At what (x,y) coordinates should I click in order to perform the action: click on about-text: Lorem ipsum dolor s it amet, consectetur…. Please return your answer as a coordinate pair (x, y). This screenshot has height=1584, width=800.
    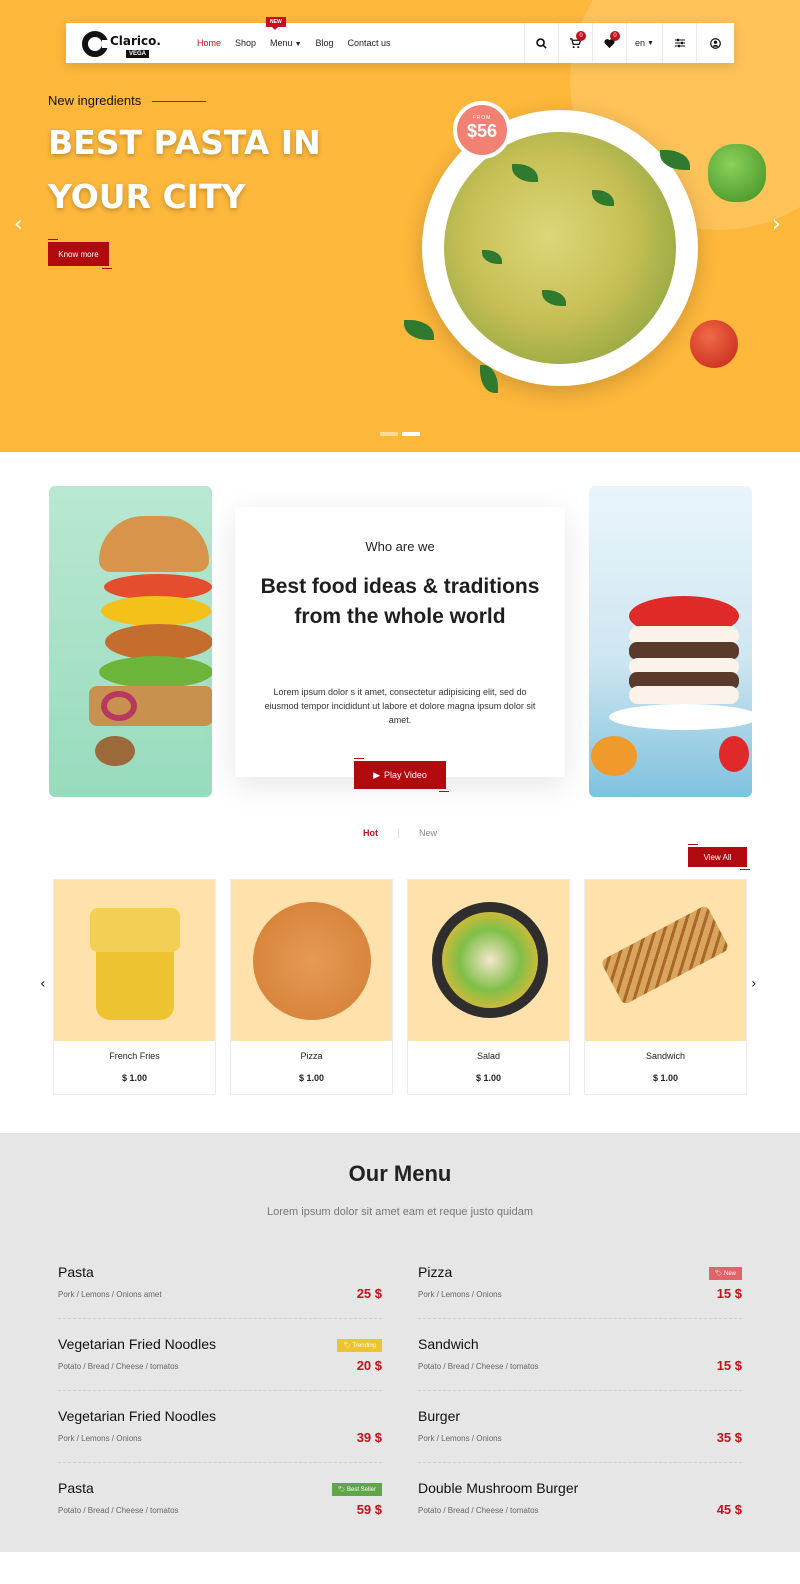
    Looking at the image, I should click on (400, 706).